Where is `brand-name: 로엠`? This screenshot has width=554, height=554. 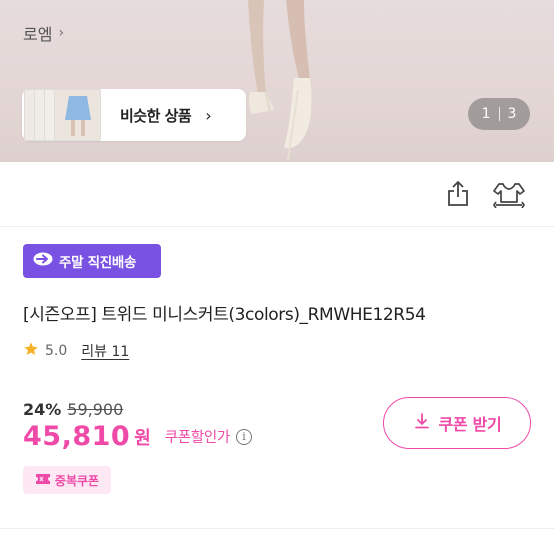 brand-name: 로엠 is located at coordinates (38, 34).